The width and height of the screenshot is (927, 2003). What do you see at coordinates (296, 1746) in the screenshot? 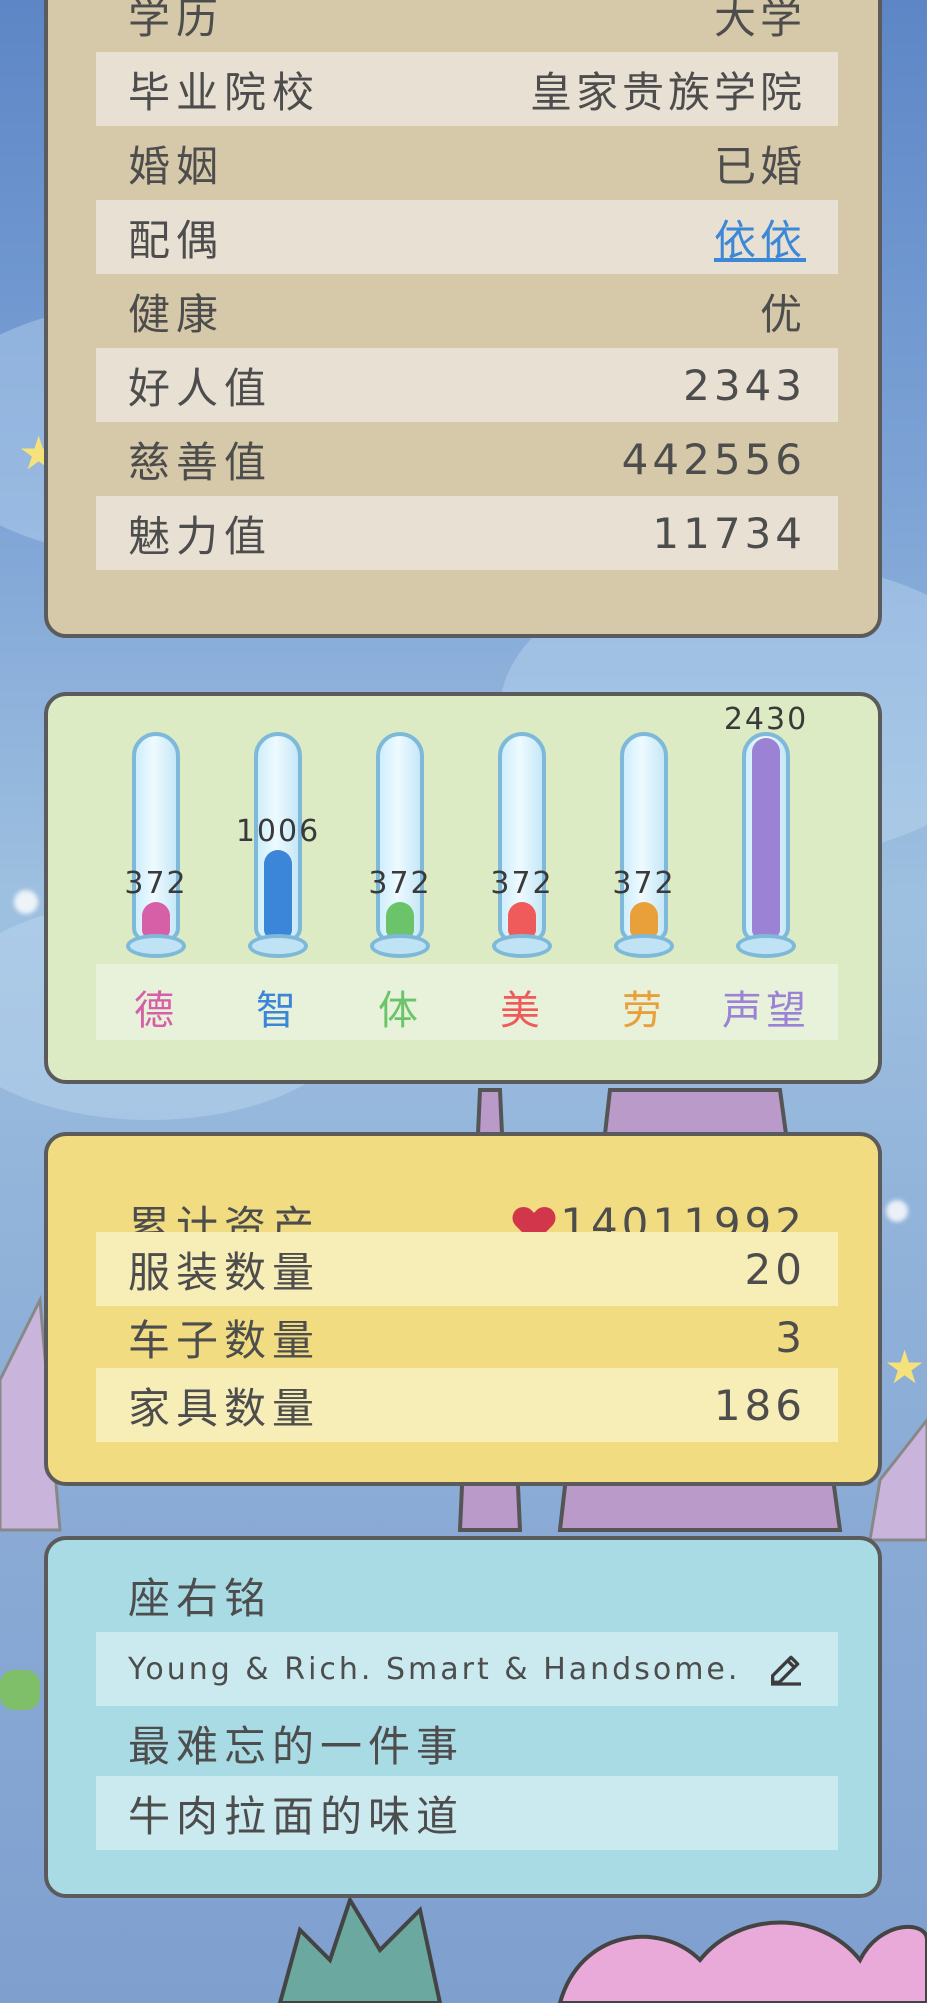
I see `memory-title: 最难忘的一件事` at bounding box center [296, 1746].